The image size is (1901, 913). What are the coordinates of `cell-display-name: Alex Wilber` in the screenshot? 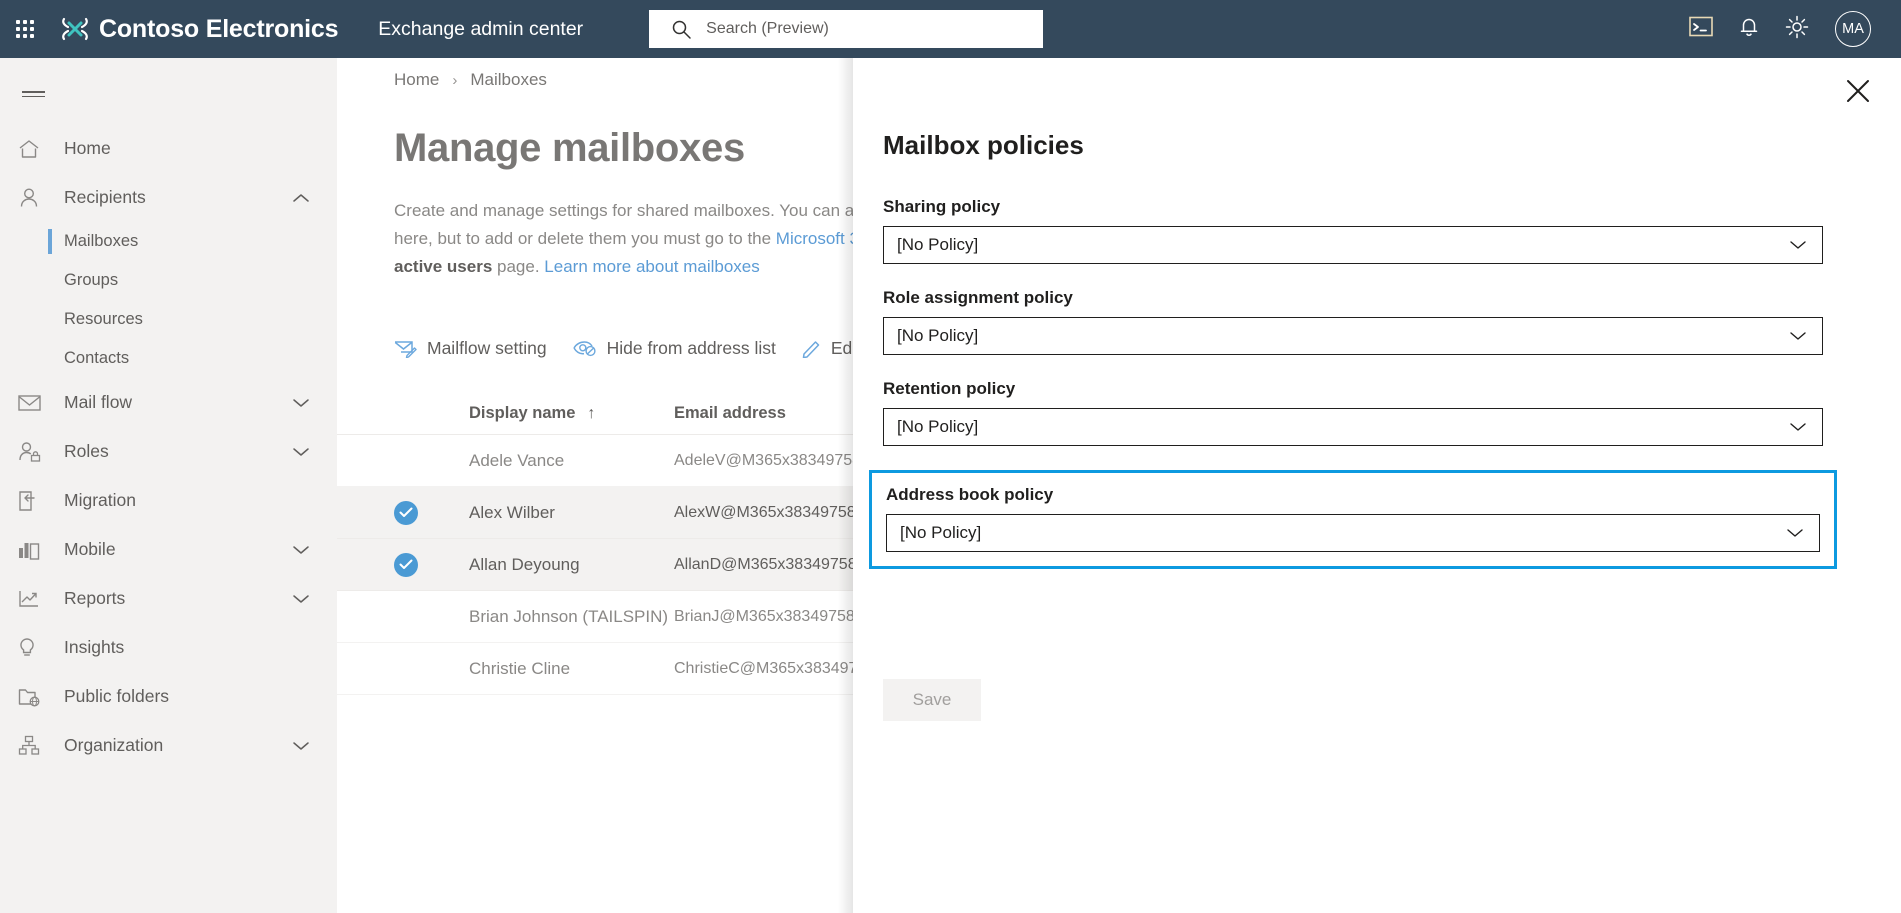 It's located at (512, 512).